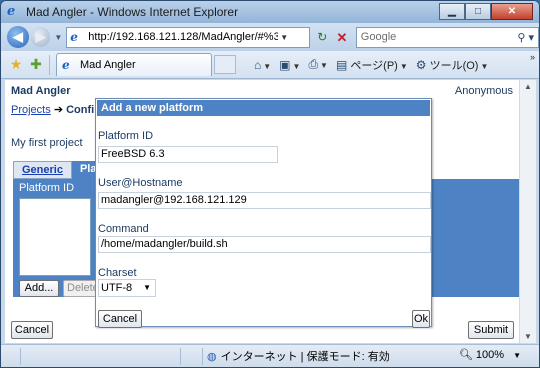  What do you see at coordinates (74, 37) in the screenshot?
I see `page-icon: e` at bounding box center [74, 37].